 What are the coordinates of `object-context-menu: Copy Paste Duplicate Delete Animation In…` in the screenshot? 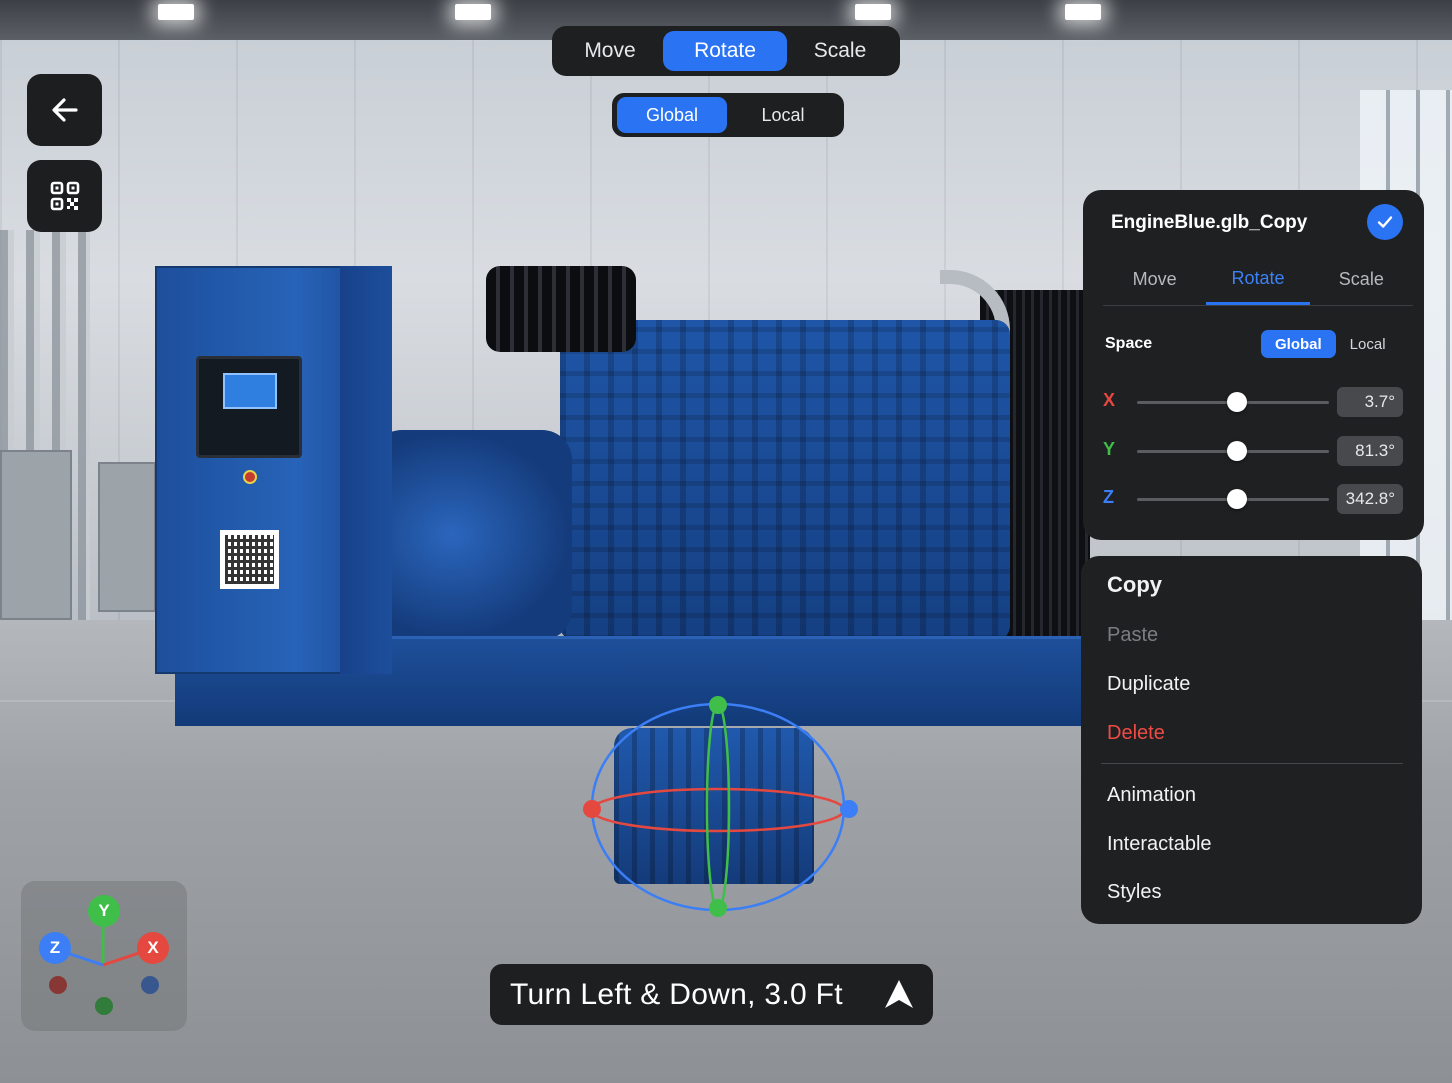 It's located at (1251, 740).